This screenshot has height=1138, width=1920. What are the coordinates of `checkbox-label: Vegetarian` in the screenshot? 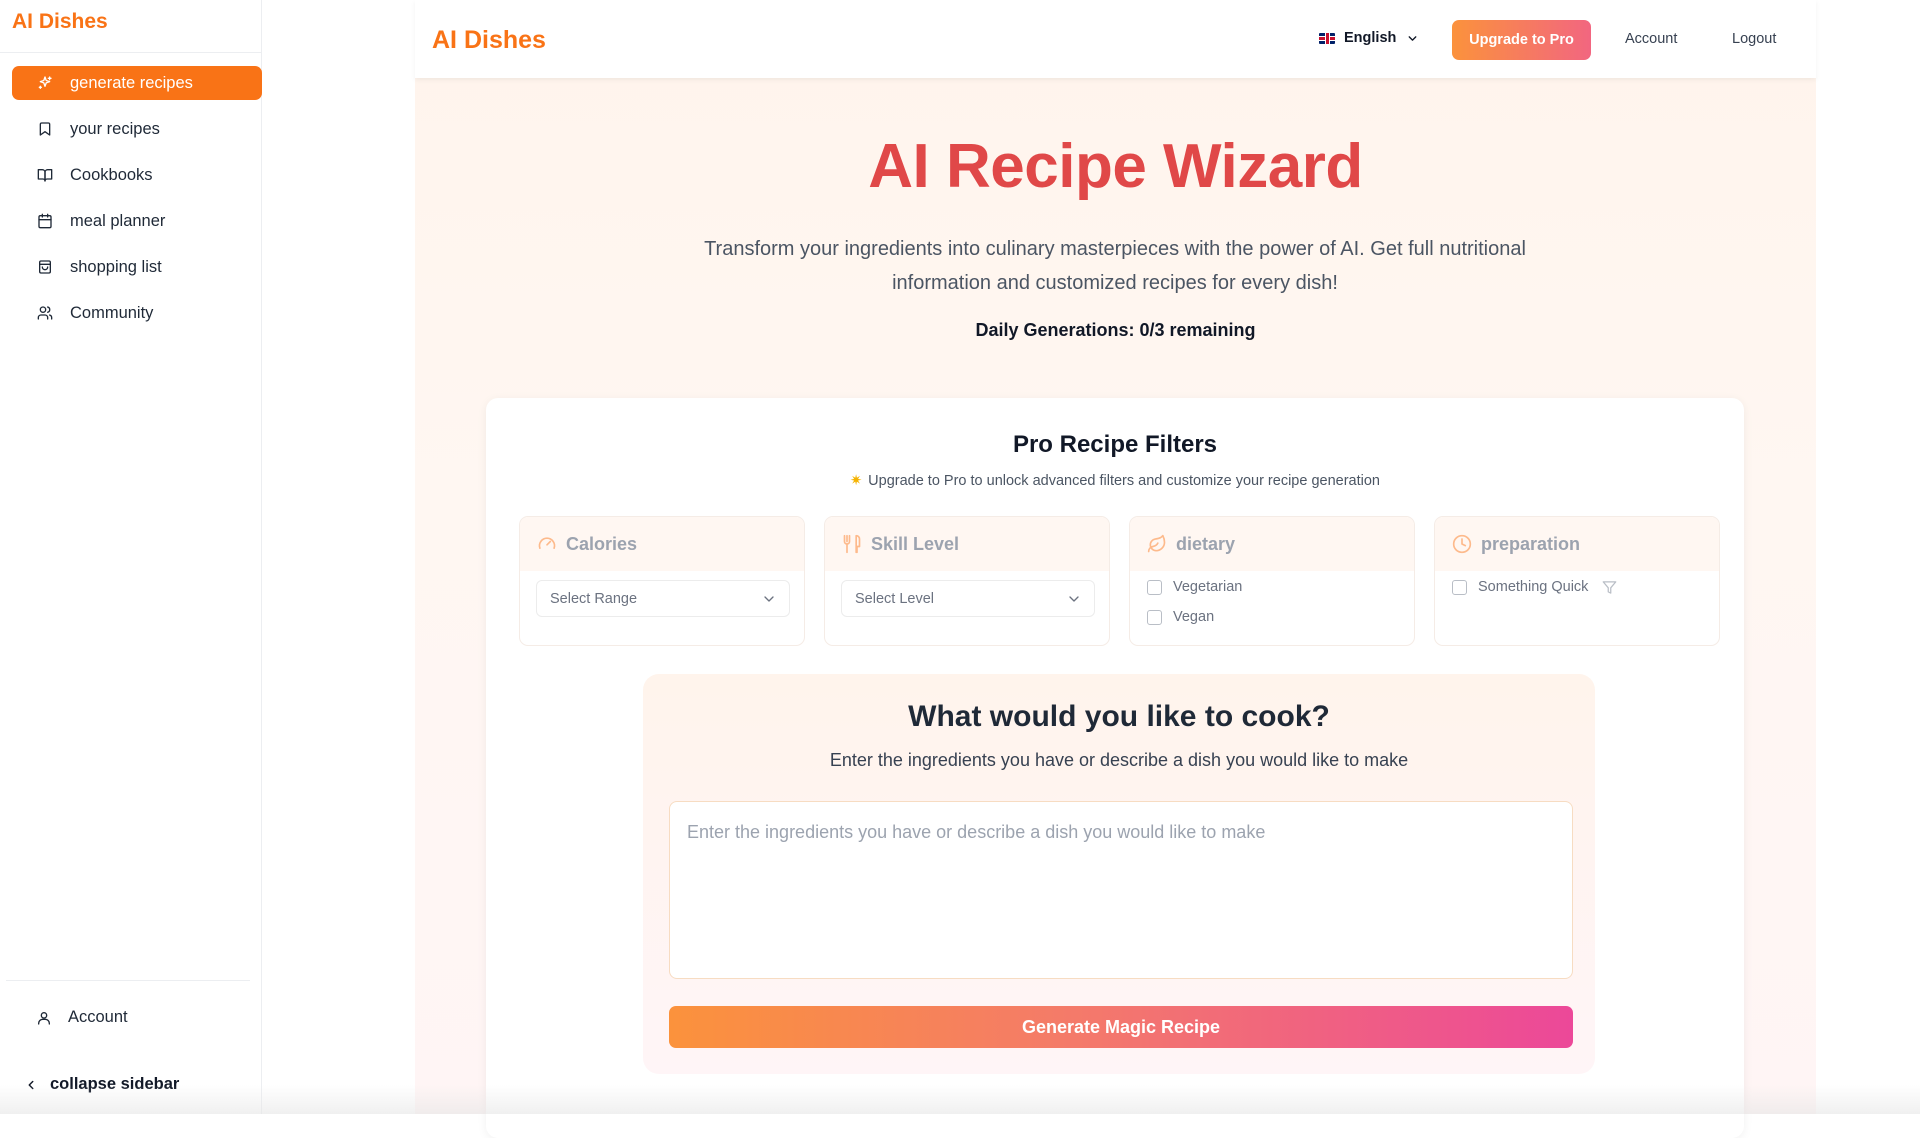 It's located at (1208, 587).